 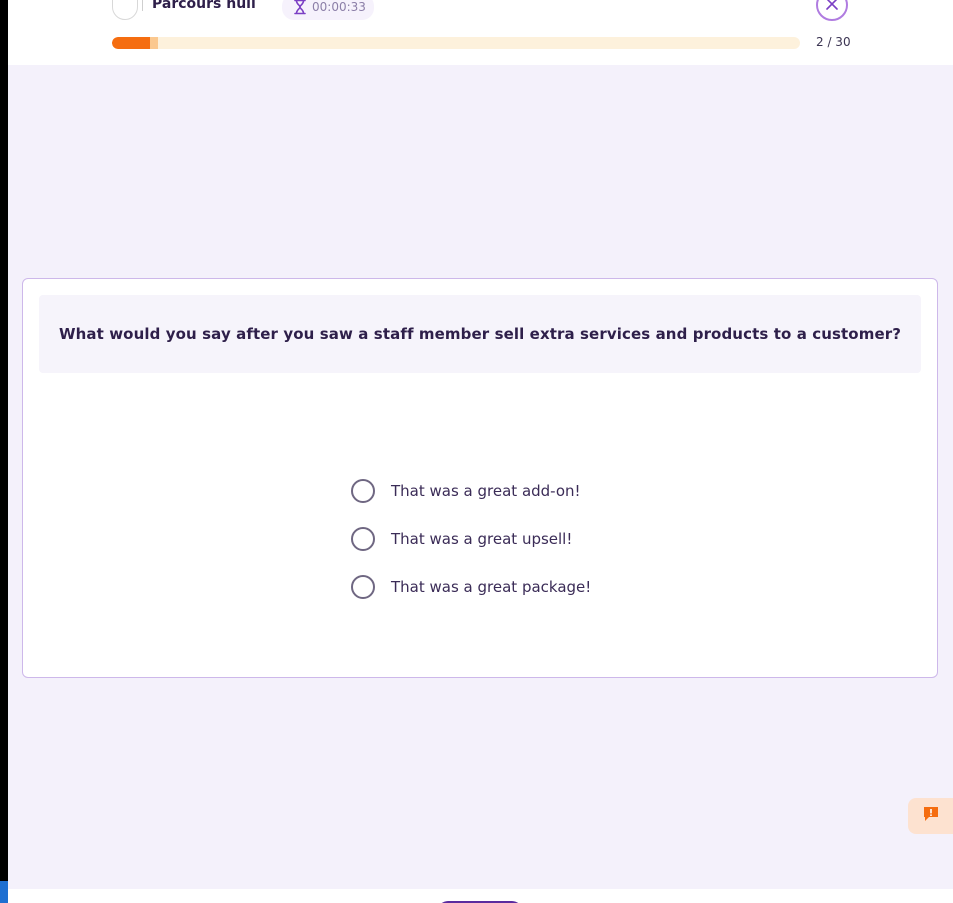 I want to click on close-button, so click(x=832, y=10).